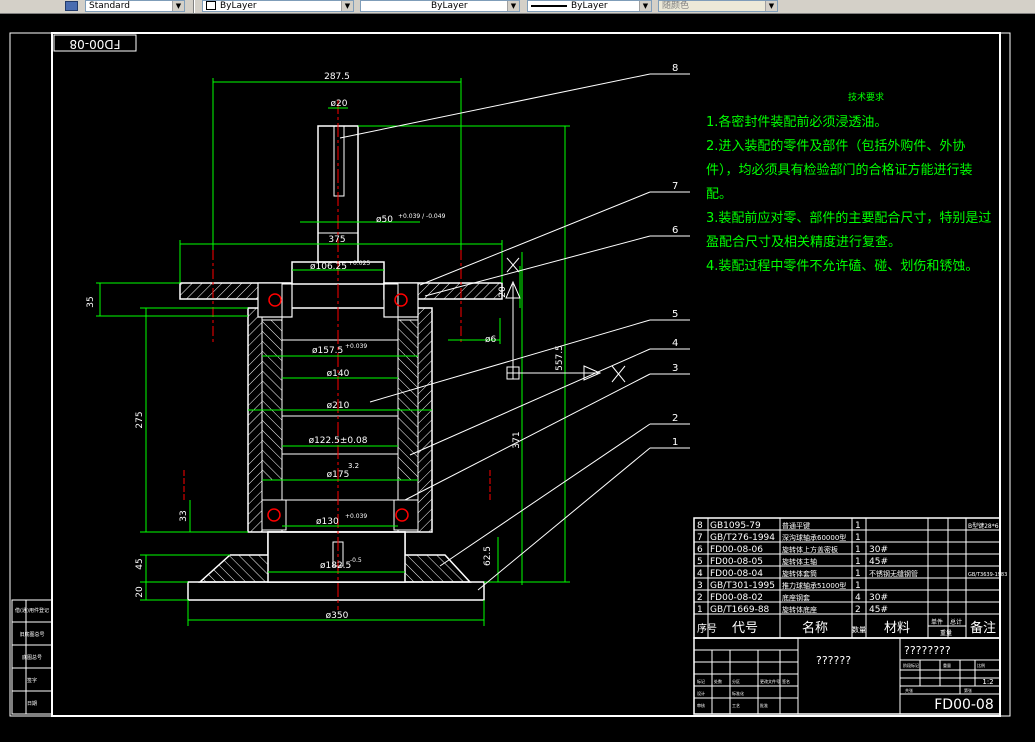 This screenshot has width=1035, height=742. Describe the element at coordinates (425, 420) in the screenshot. I see `sleeve-wall-right` at that location.